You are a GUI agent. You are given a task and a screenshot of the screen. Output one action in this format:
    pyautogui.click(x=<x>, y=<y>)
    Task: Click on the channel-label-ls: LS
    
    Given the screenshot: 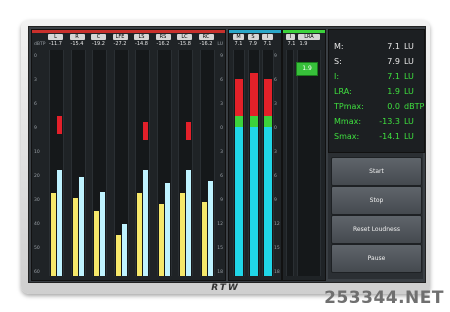 What is the action you would take?
    pyautogui.click(x=141, y=37)
    